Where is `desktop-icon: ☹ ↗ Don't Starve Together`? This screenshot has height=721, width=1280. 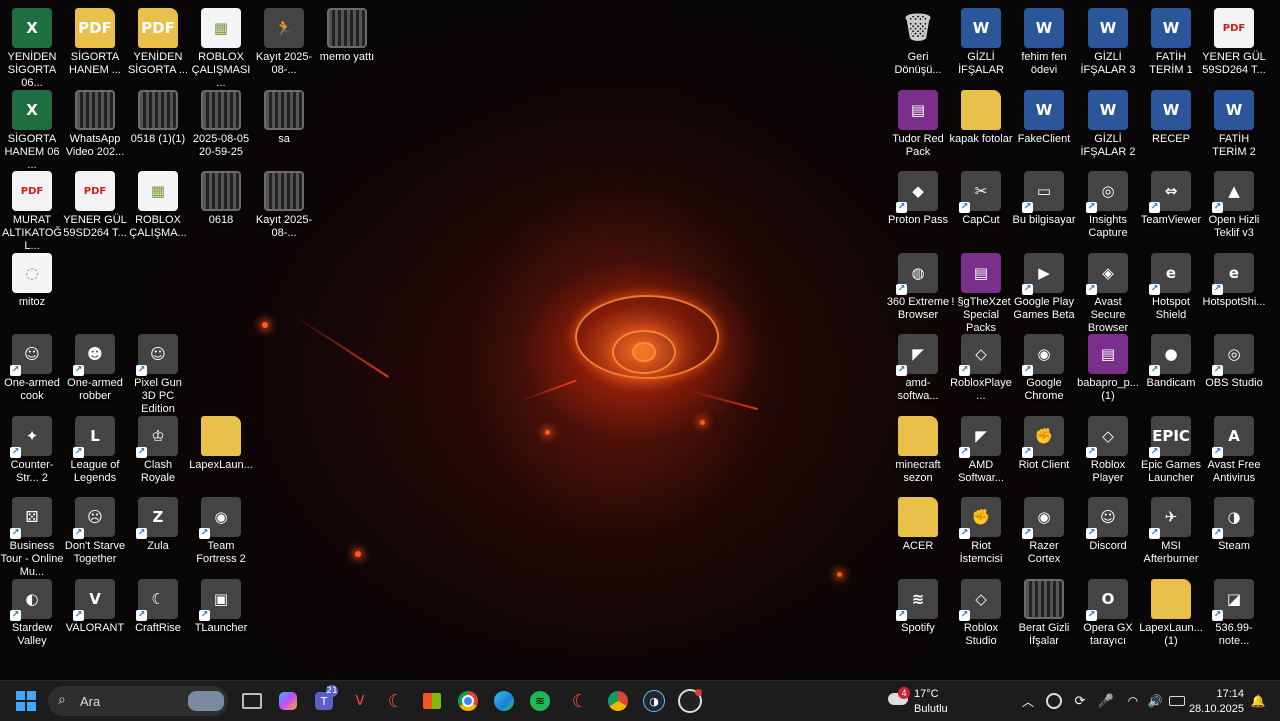 desktop-icon: ☹ ↗ Don't Starve Together is located at coordinates (95, 531).